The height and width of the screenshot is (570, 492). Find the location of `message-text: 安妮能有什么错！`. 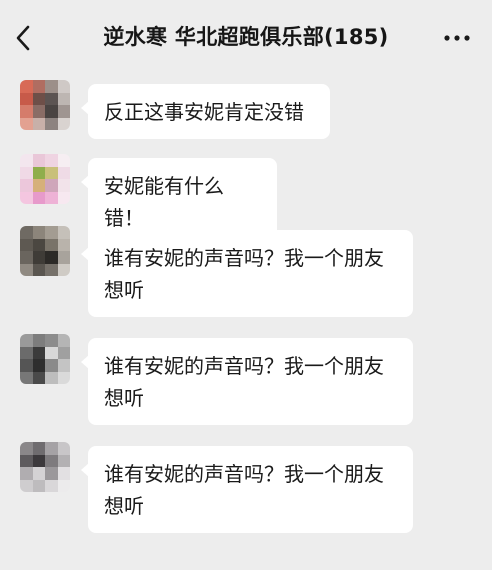

message-text: 安妮能有什么错！ is located at coordinates (164, 202).